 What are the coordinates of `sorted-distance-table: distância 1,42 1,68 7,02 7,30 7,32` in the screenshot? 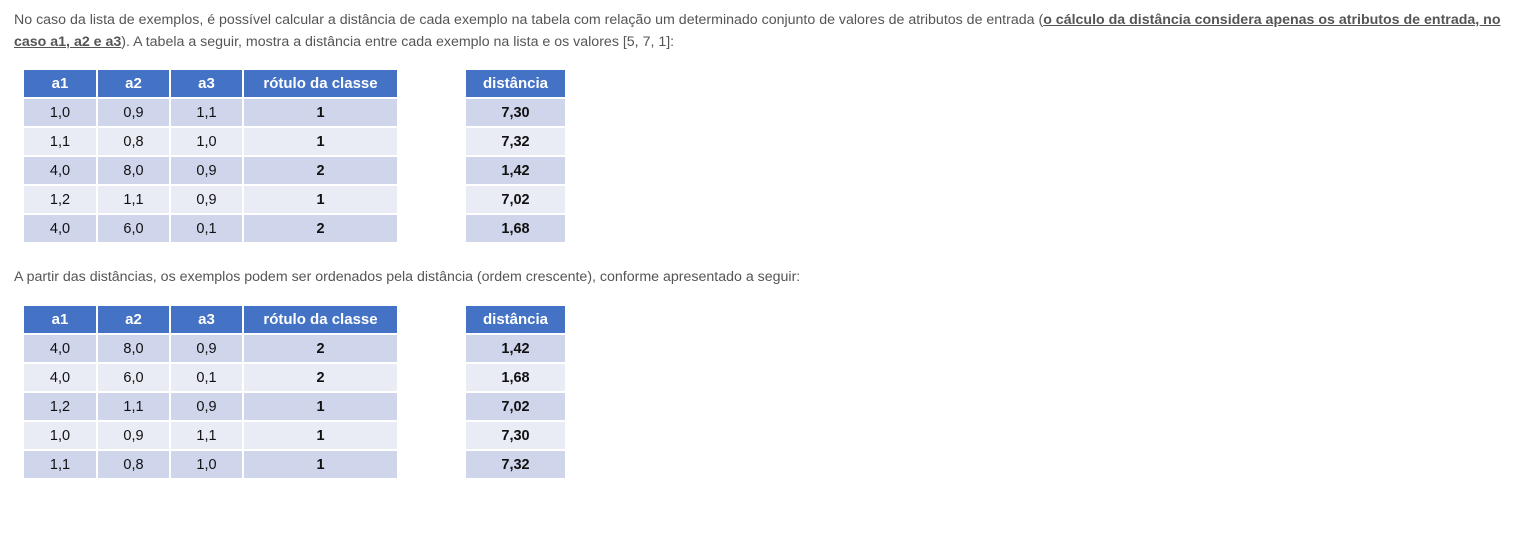 It's located at (515, 393).